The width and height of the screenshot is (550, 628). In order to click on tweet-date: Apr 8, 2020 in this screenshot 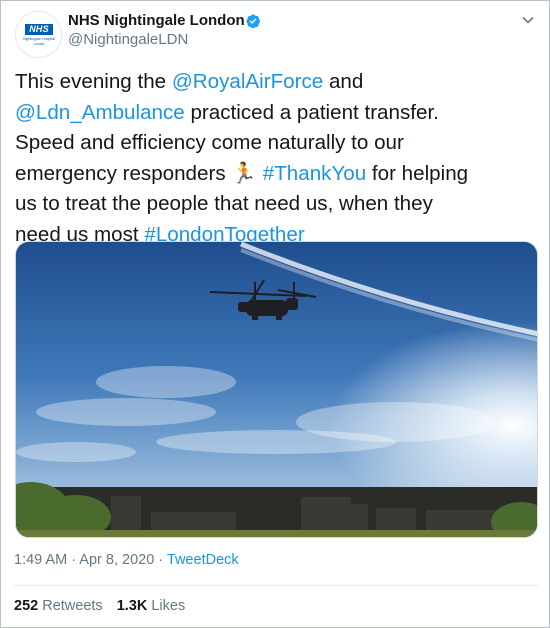, I will do `click(116, 560)`.